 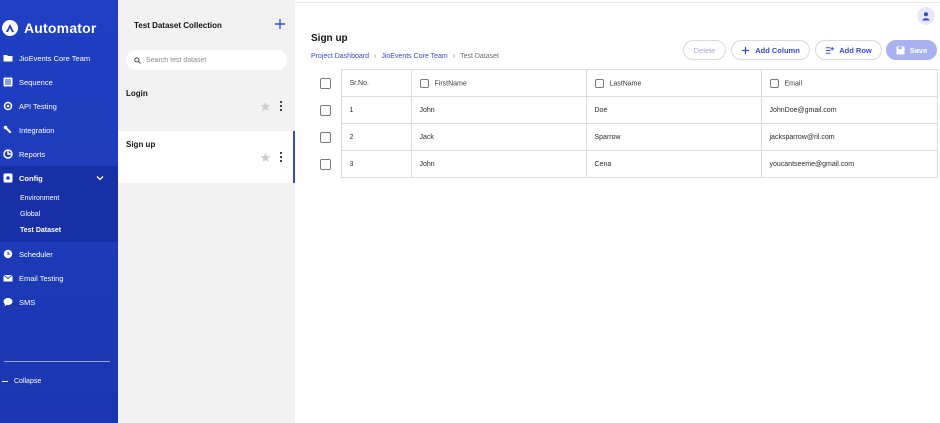 I want to click on folder-icon, so click(x=8, y=58).